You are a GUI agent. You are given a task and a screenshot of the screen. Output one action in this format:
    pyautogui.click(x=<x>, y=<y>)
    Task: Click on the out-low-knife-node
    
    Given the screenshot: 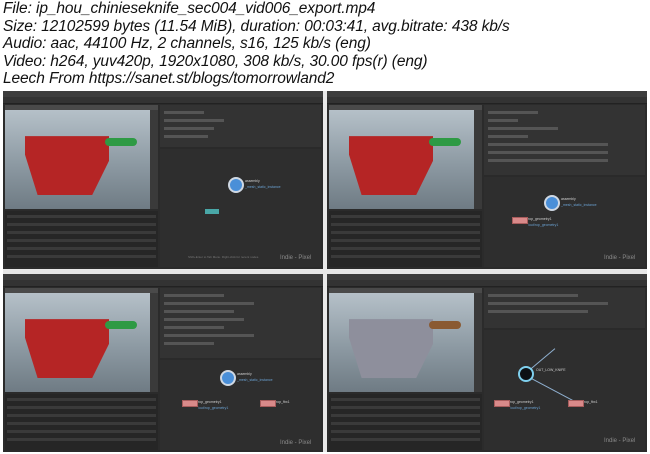 What is the action you would take?
    pyautogui.click(x=526, y=374)
    